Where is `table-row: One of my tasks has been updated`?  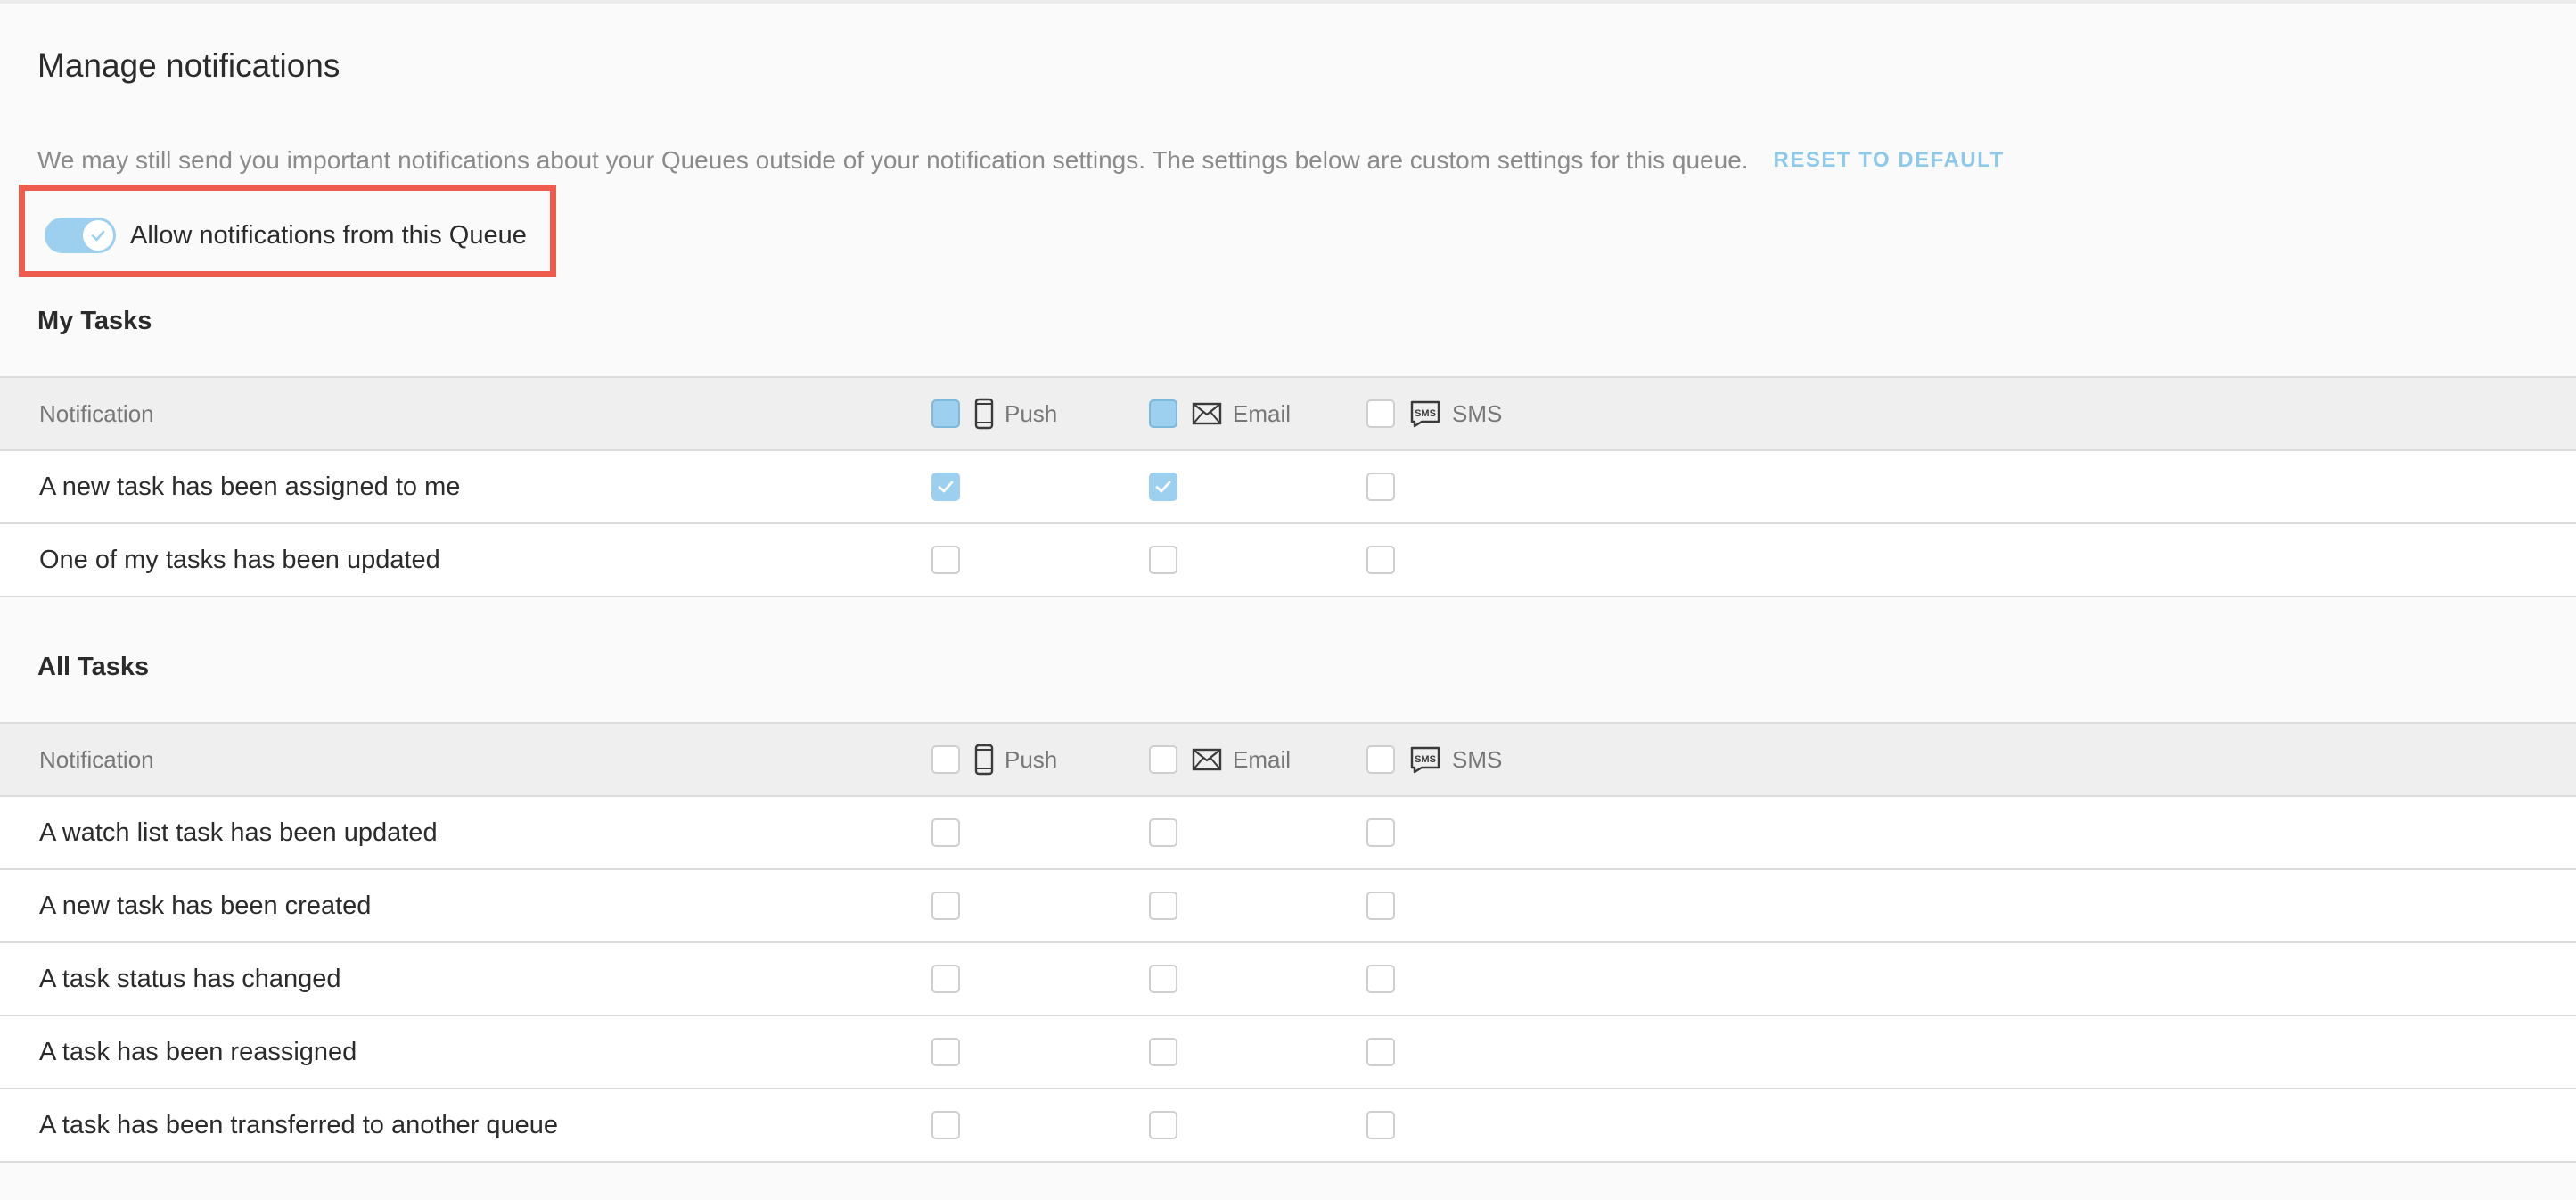
table-row: One of my tasks has been updated is located at coordinates (1288, 560).